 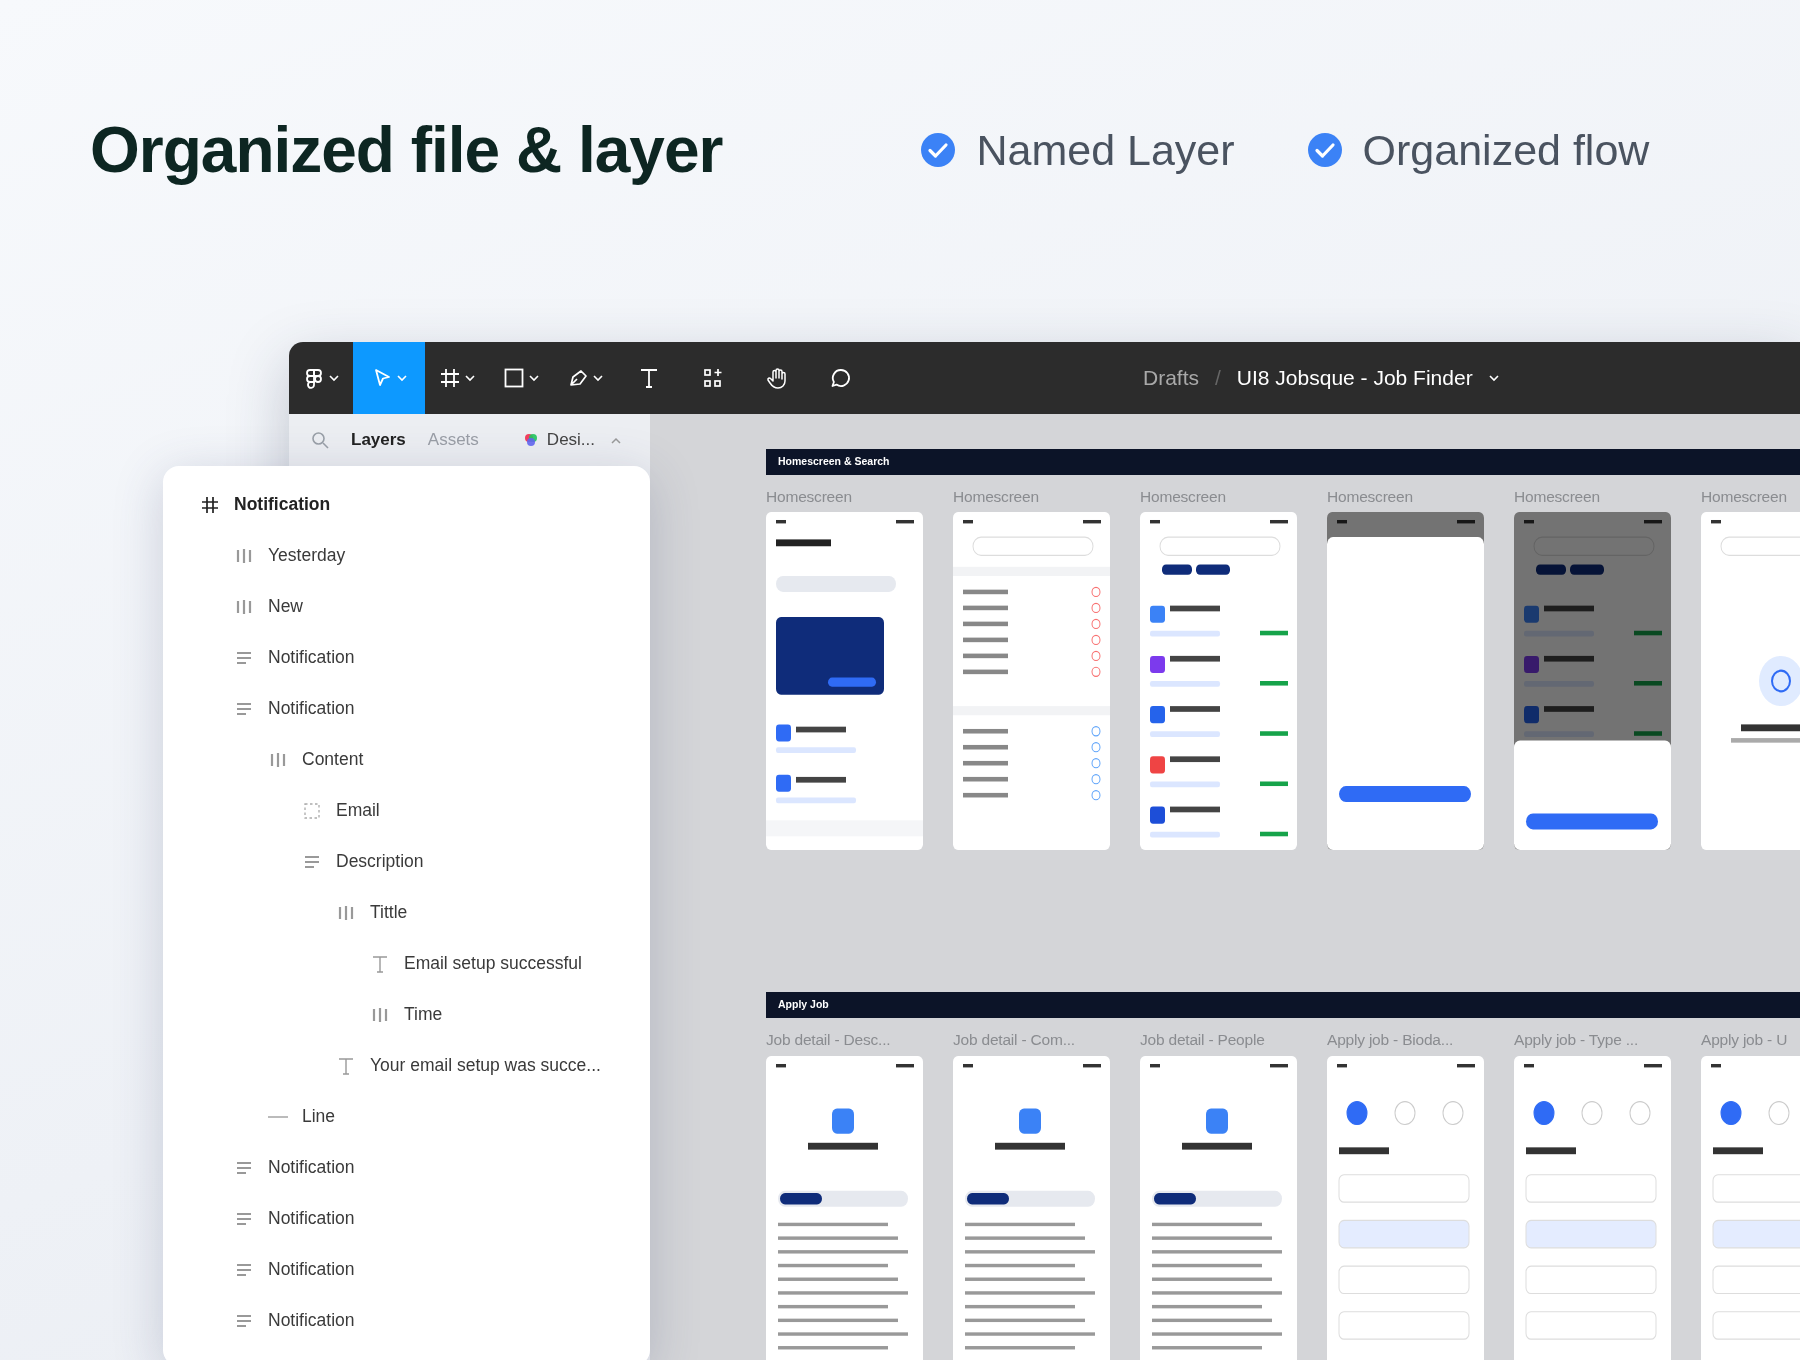 What do you see at coordinates (333, 759) in the screenshot?
I see `layer-name: Content` at bounding box center [333, 759].